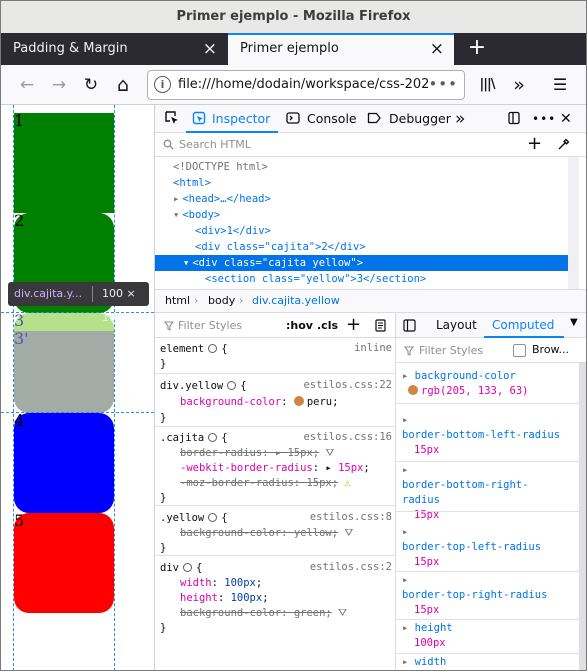 Image resolution: width=587 pixels, height=671 pixels. I want to click on rule-selector: element, so click(182, 349).